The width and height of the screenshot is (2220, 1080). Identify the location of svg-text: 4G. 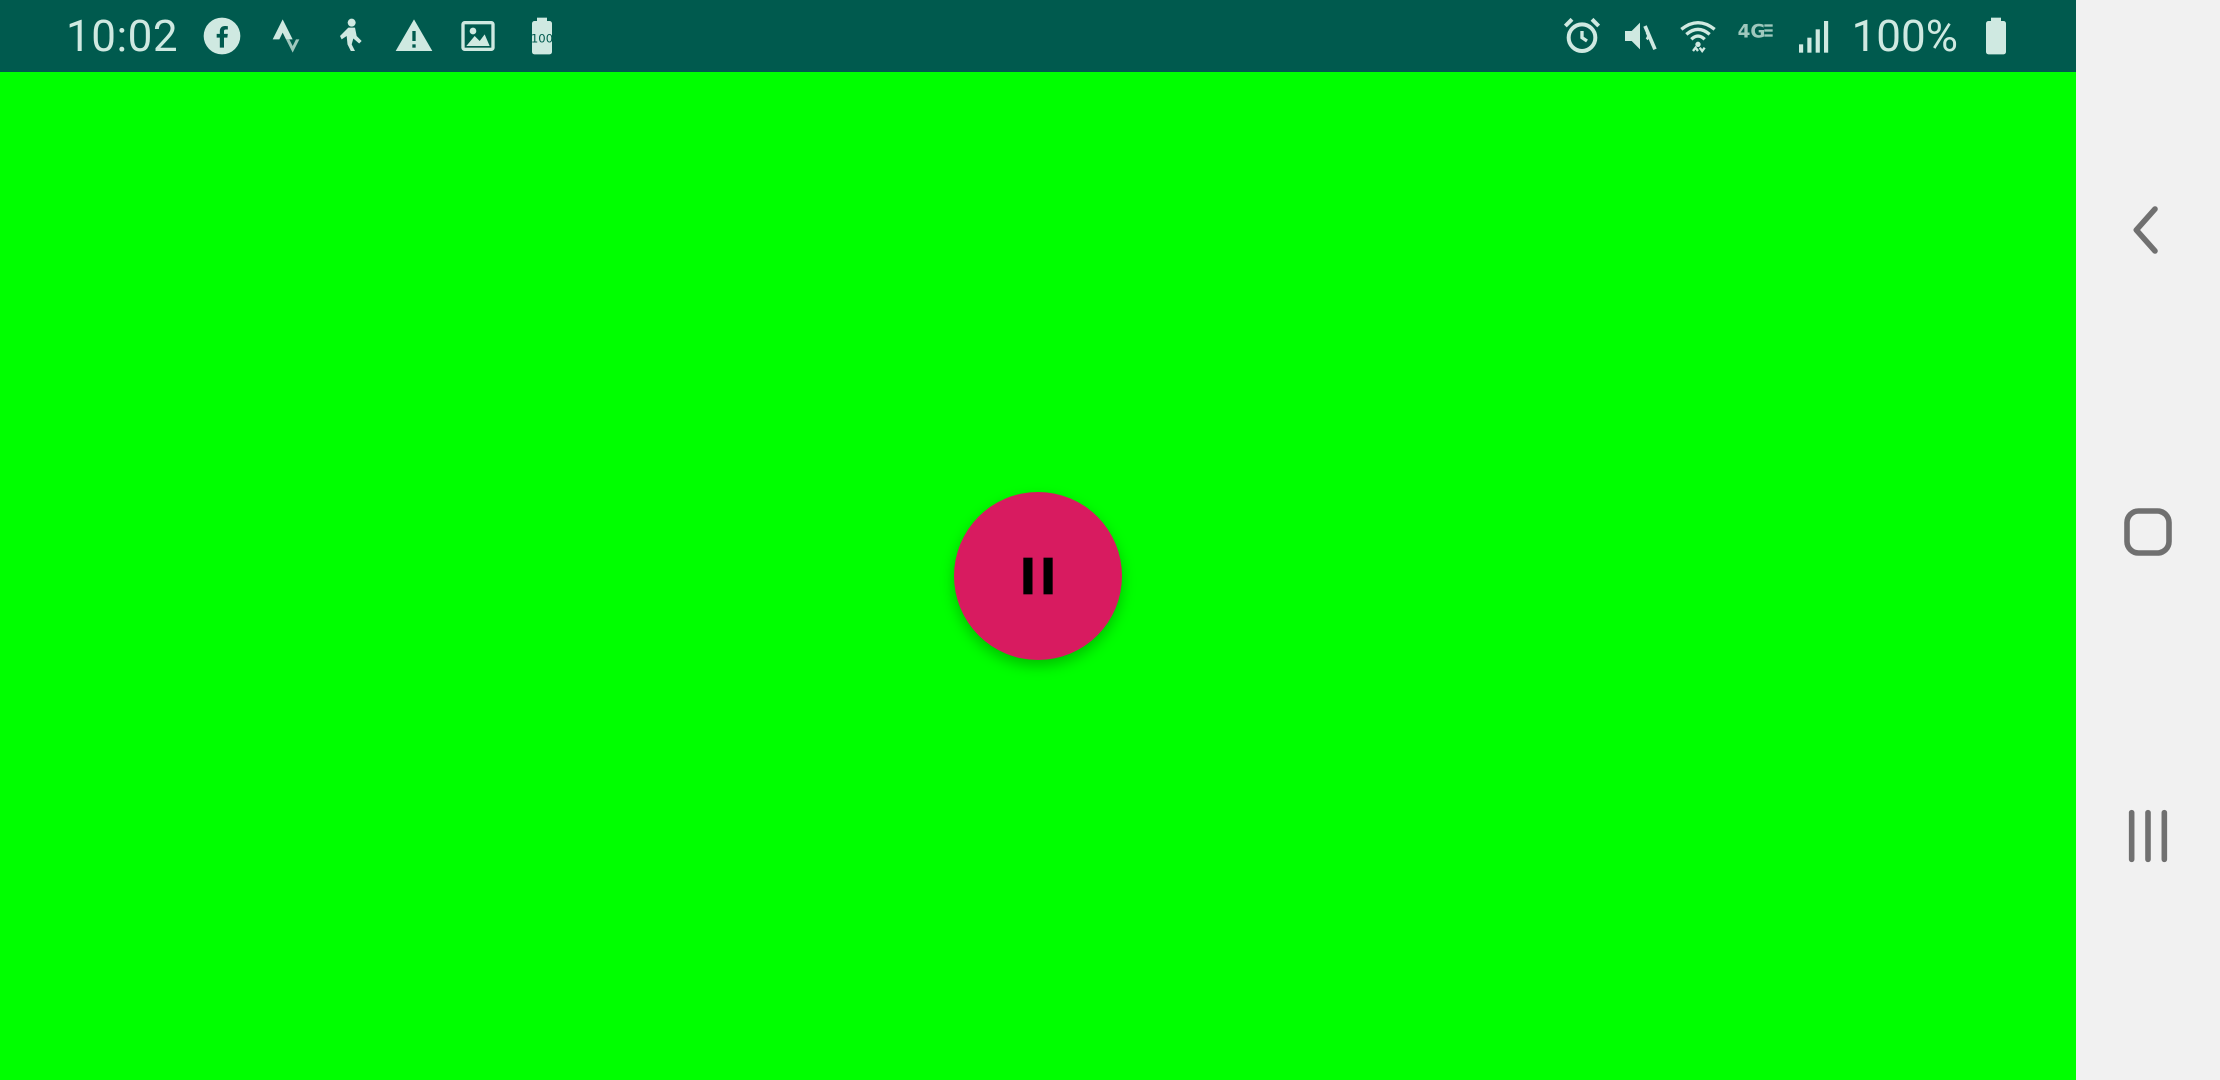
(1751, 32).